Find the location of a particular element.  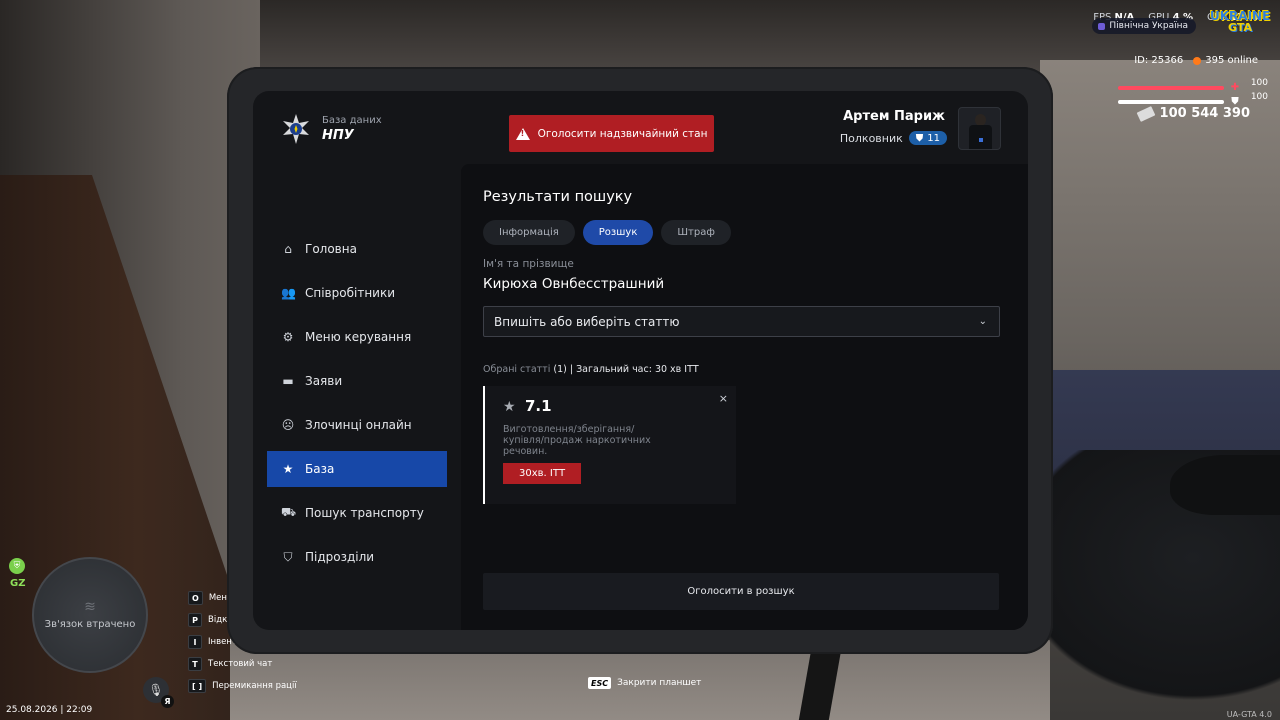

keybind-label: Відк is located at coordinates (218, 620).